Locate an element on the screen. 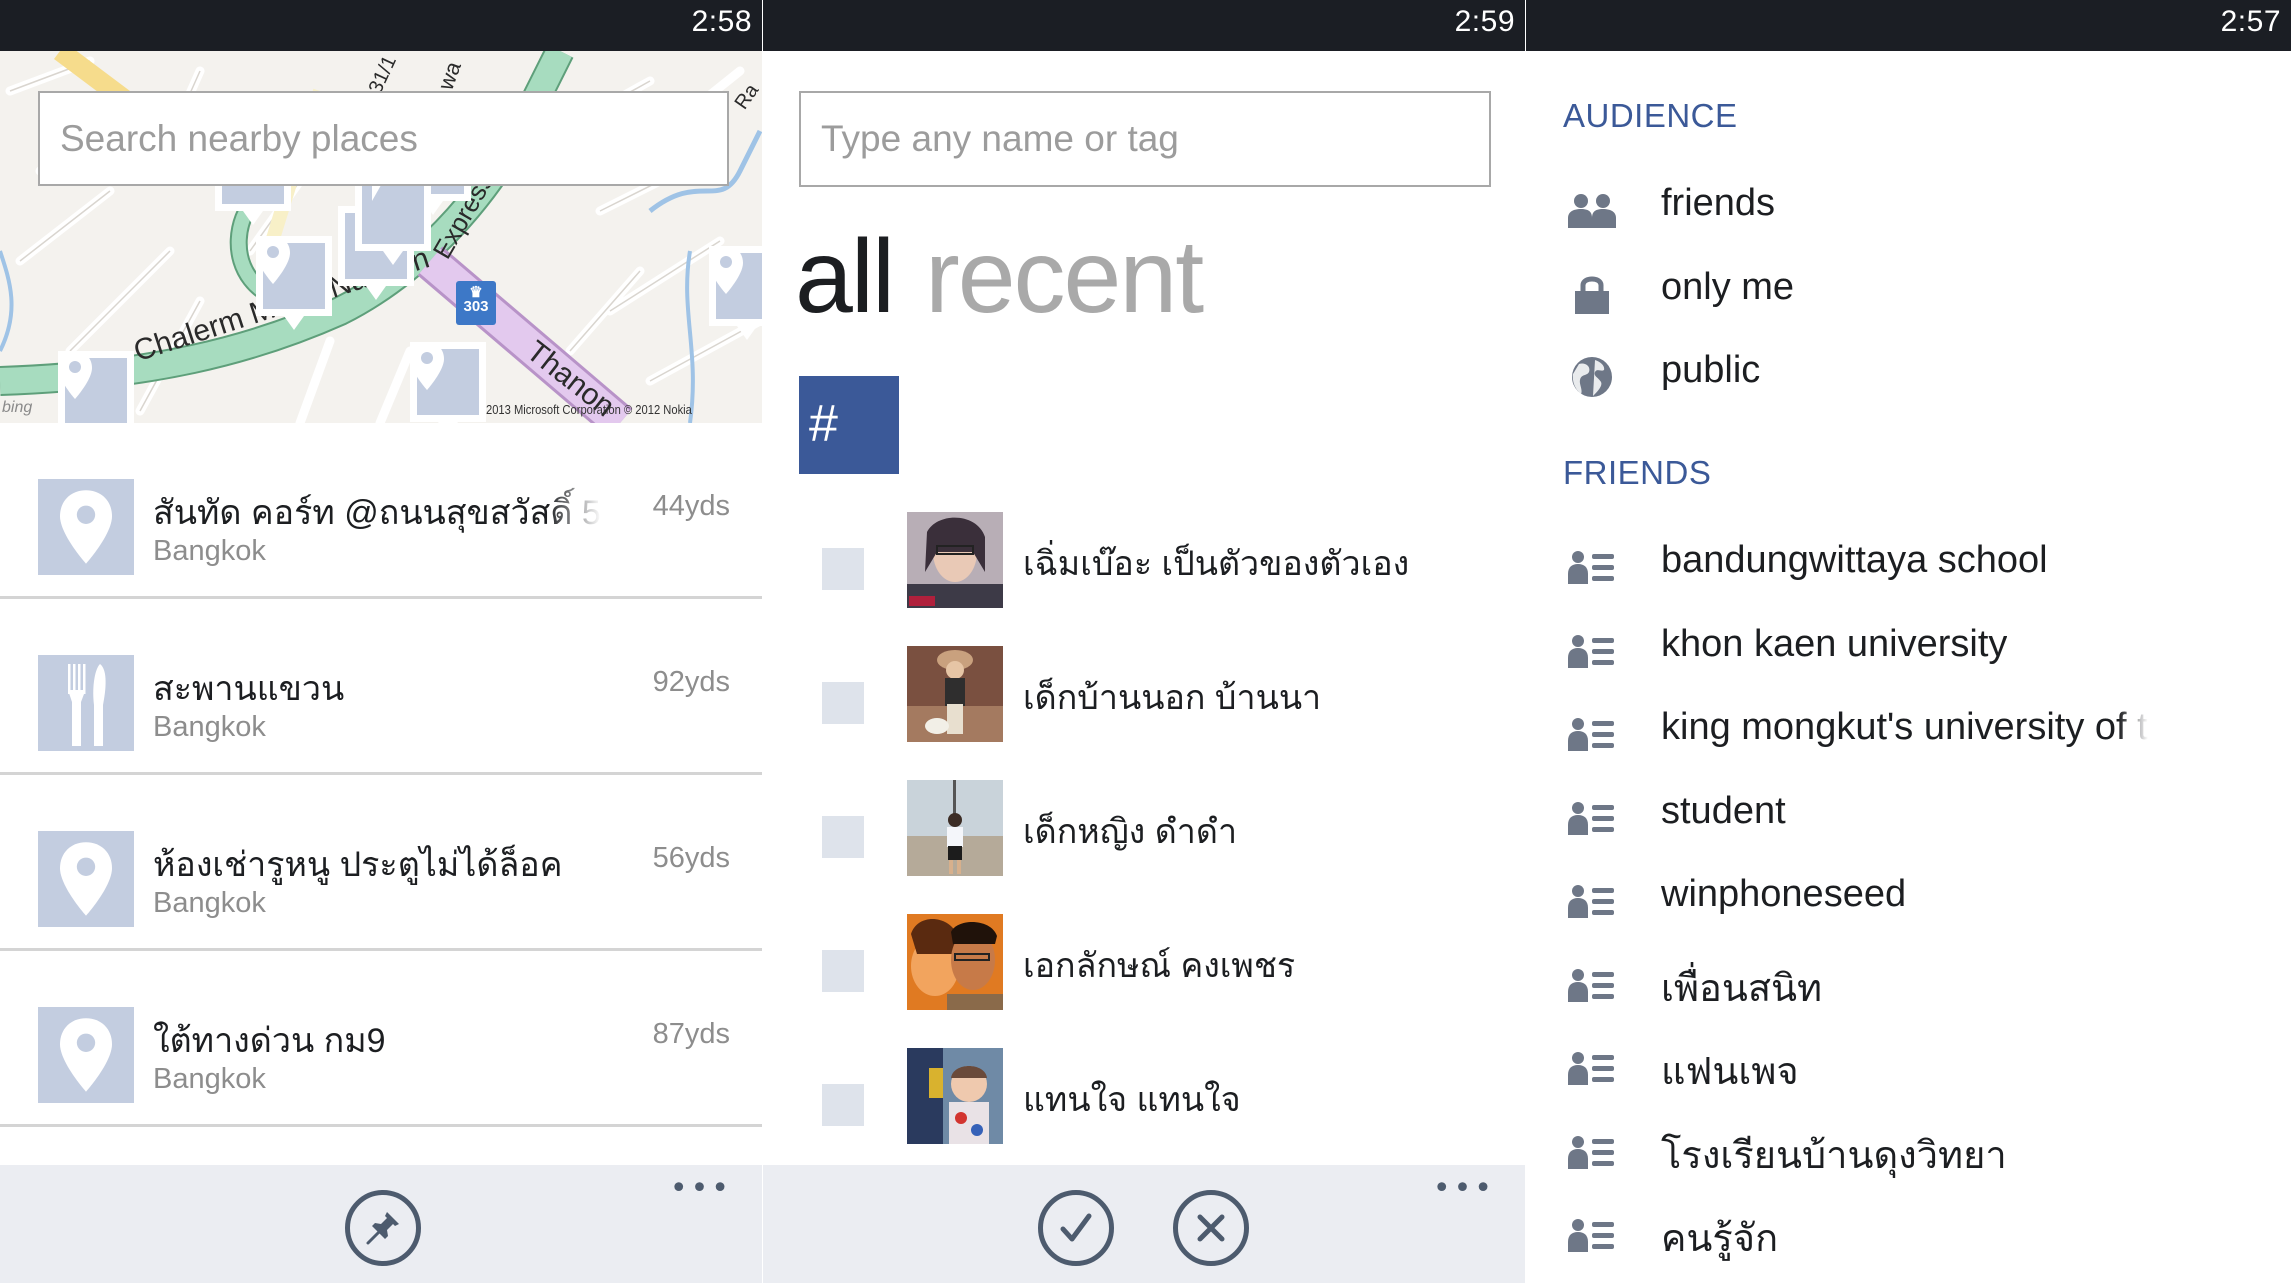 The height and width of the screenshot is (1283, 2291). pivot-header: all recent is located at coordinates (1014, 277).